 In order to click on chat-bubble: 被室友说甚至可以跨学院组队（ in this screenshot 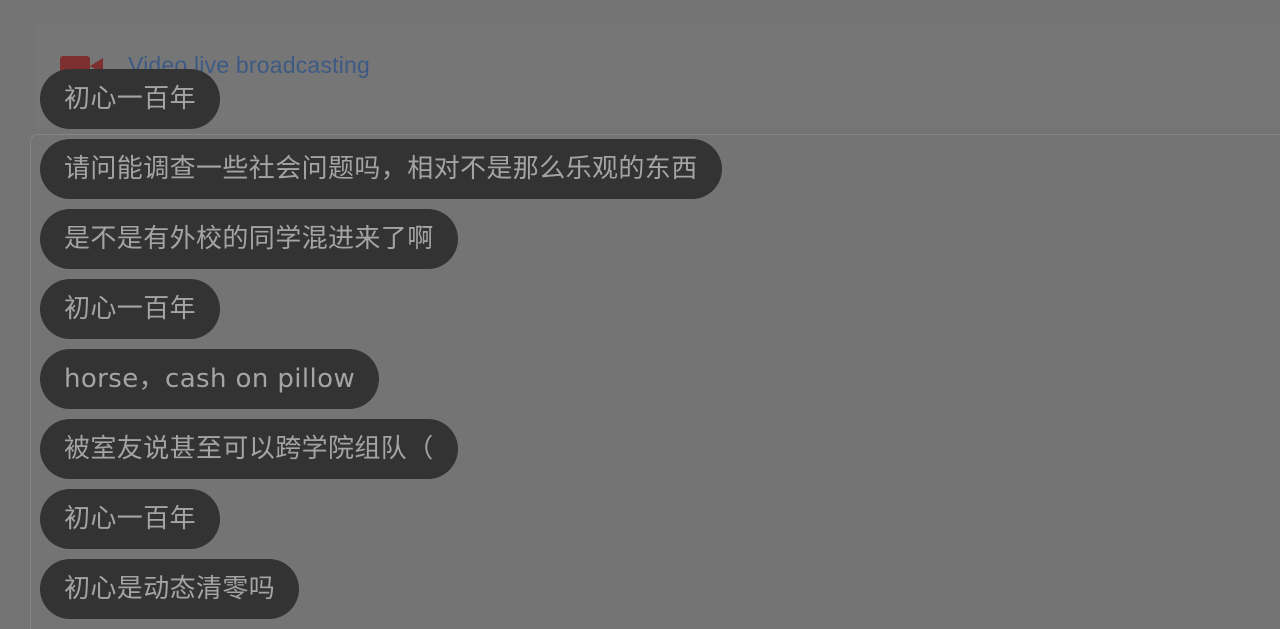, I will do `click(249, 449)`.